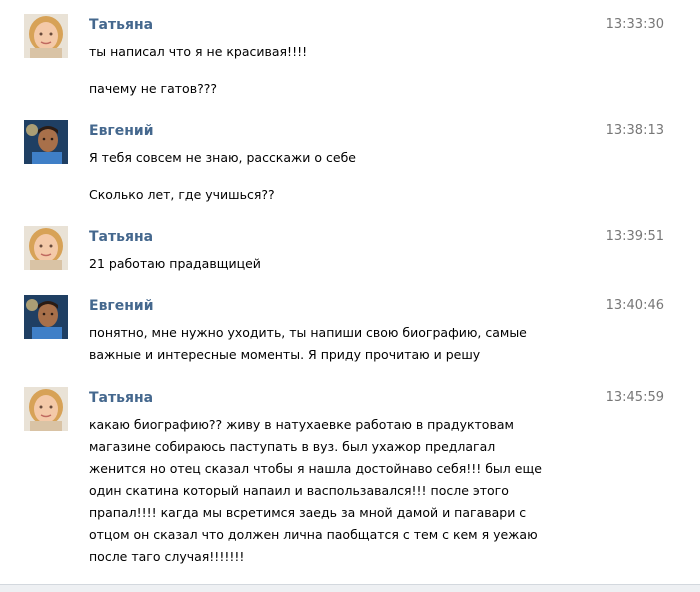 The height and width of the screenshot is (592, 700). What do you see at coordinates (634, 397) in the screenshot?
I see `message-timestamp: 13:45:59` at bounding box center [634, 397].